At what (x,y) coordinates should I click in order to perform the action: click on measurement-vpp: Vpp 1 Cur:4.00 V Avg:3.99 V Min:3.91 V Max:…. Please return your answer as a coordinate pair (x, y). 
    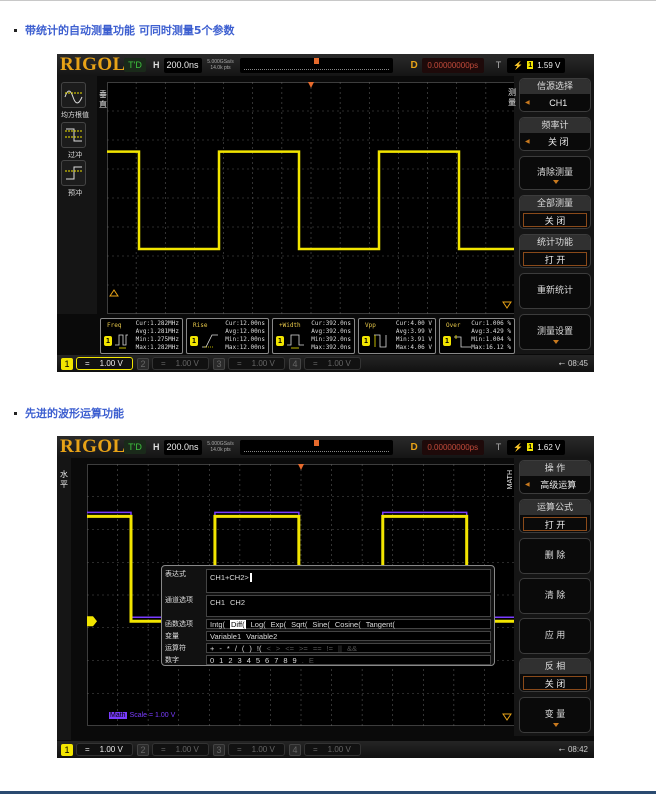
    Looking at the image, I should click on (397, 336).